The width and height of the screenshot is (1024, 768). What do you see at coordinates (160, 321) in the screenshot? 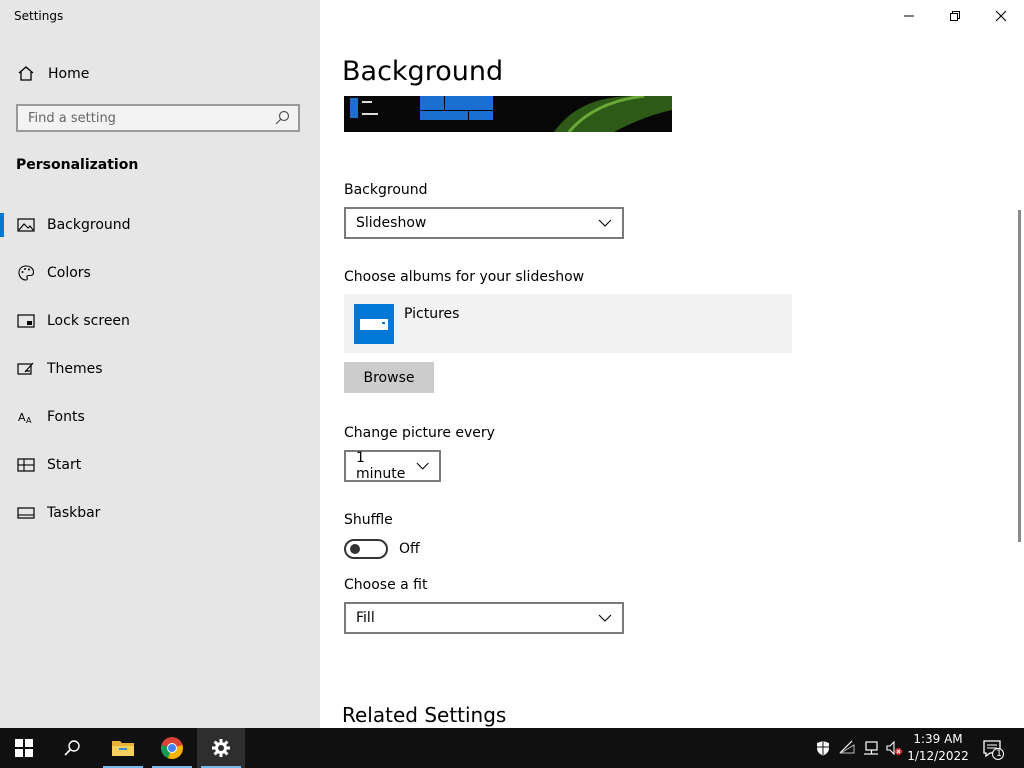
I see `sidebar-item-lock-screen: Lock screen` at bounding box center [160, 321].